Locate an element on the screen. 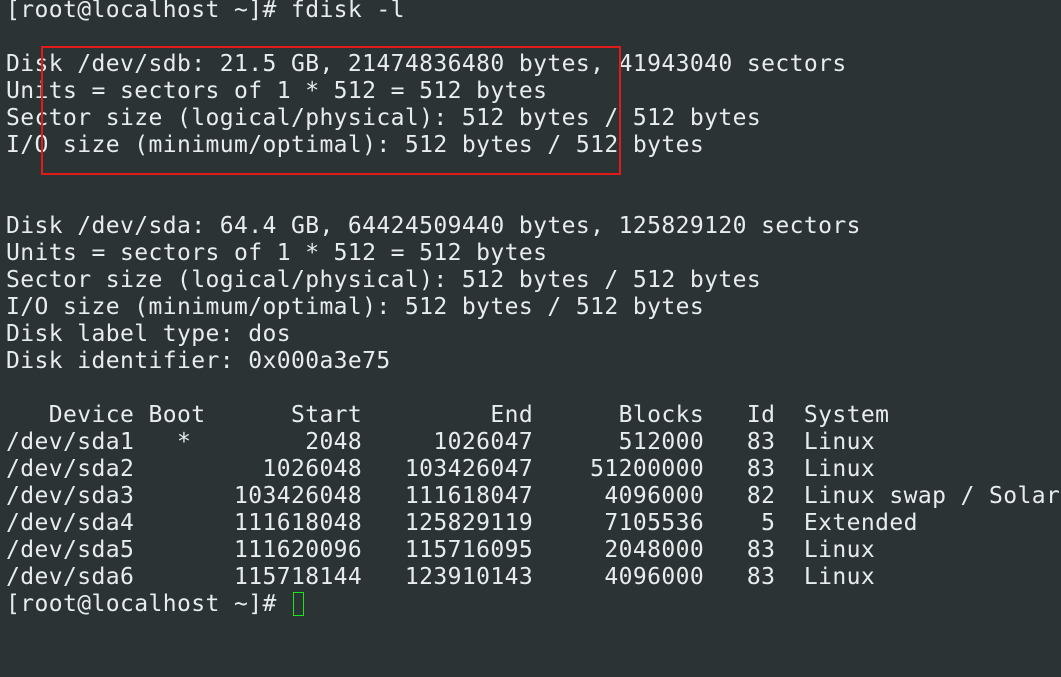  sda-label-type-line: Disk label type: dos is located at coordinates (148, 334).